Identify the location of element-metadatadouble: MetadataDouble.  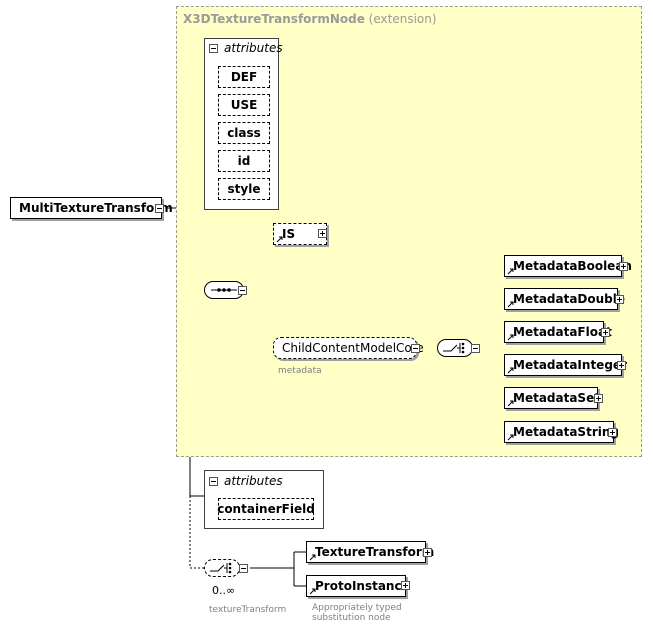
(564, 299).